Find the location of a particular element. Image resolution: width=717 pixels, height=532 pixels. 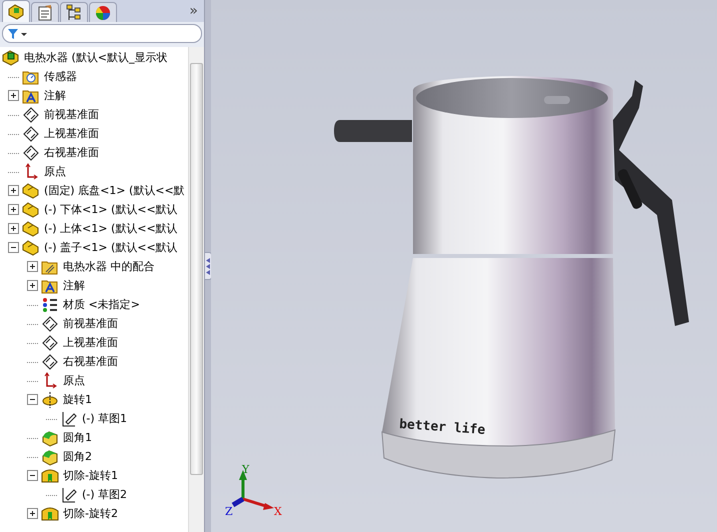

property-sheet-icon is located at coordinates (45, 13).